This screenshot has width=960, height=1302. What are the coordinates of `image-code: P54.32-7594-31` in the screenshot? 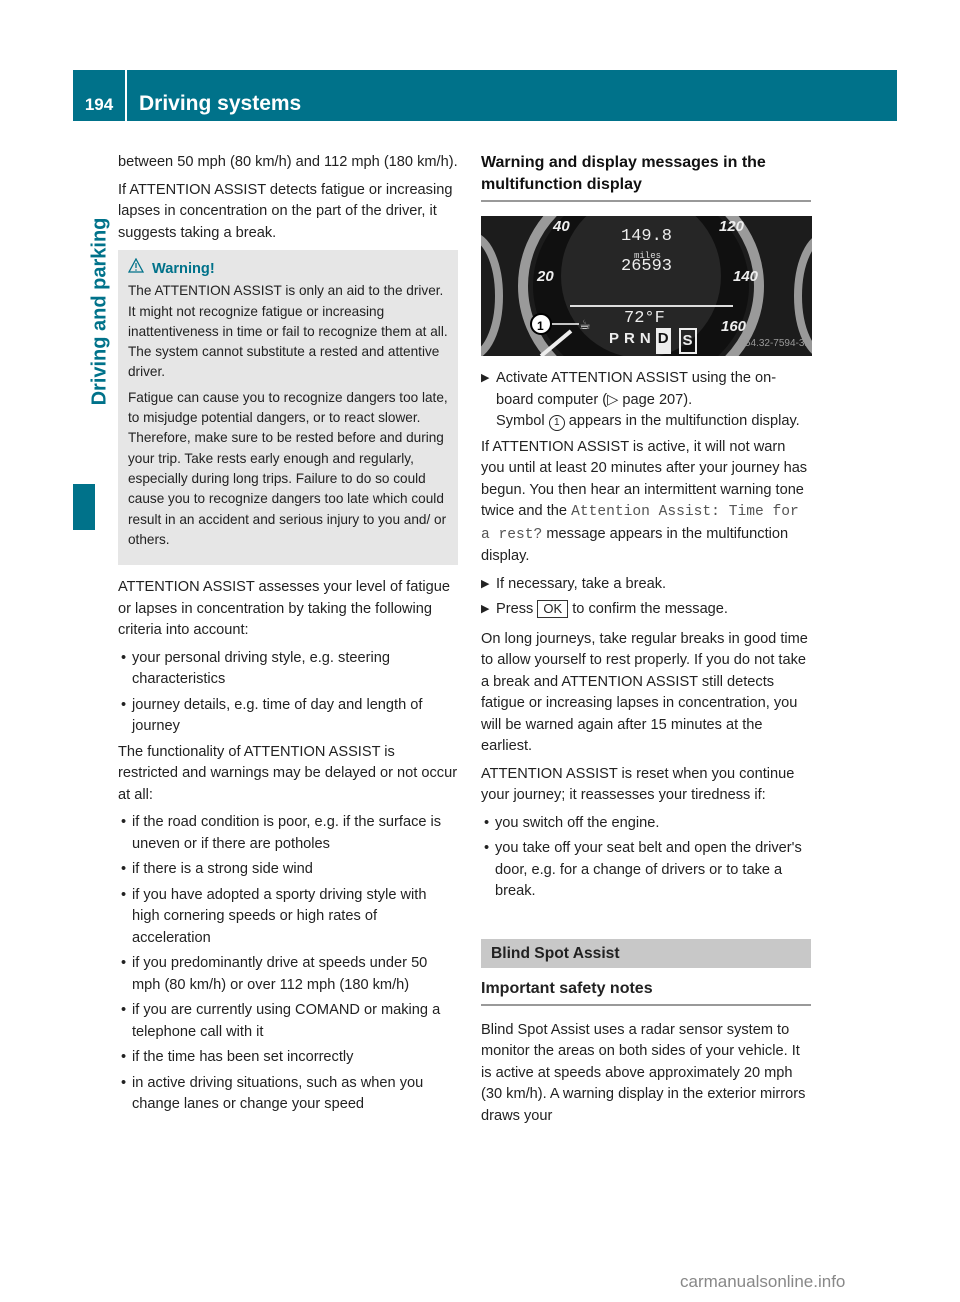 It's located at (774, 343).